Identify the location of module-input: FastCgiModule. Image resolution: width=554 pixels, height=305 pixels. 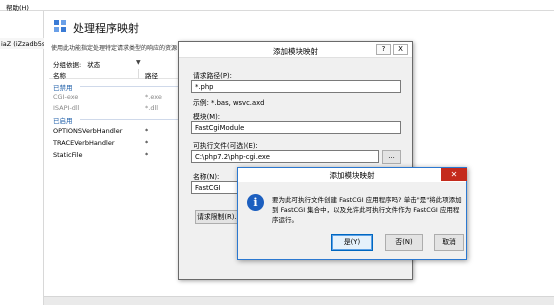
(296, 127).